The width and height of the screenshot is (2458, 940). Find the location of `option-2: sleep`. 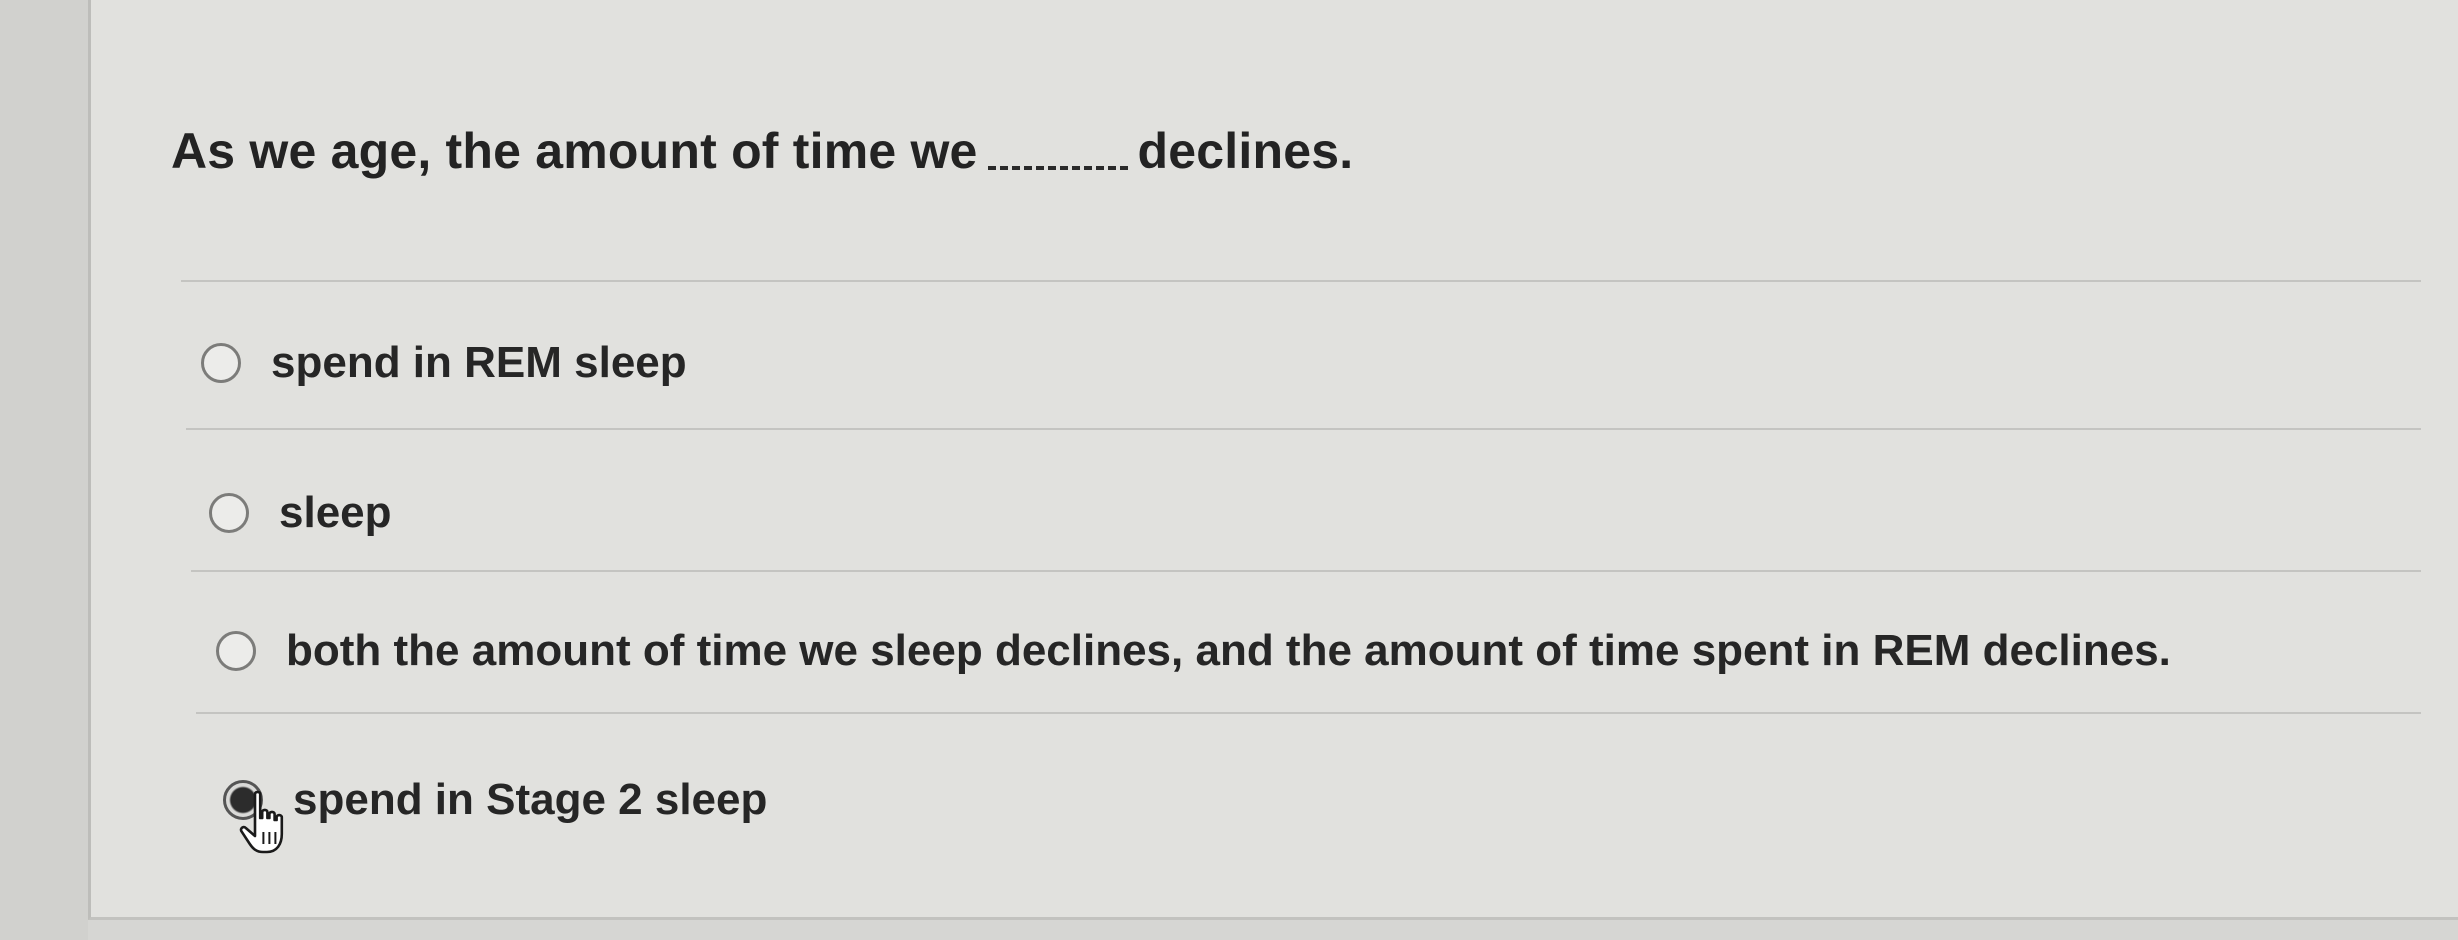

option-2: sleep is located at coordinates (300, 513).